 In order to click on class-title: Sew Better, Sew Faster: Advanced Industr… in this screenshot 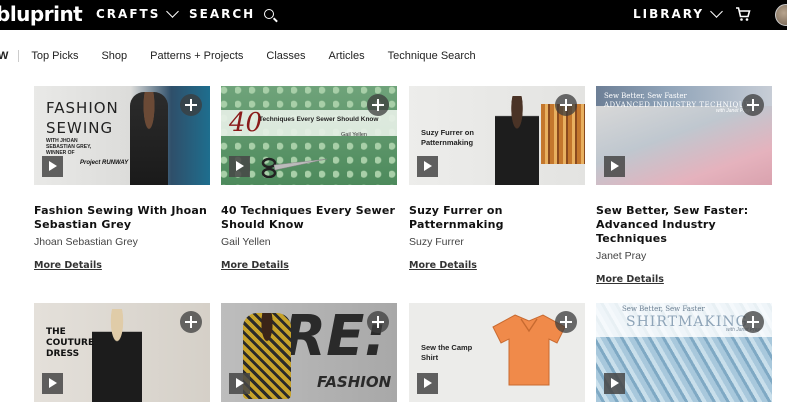, I will do `click(685, 225)`.